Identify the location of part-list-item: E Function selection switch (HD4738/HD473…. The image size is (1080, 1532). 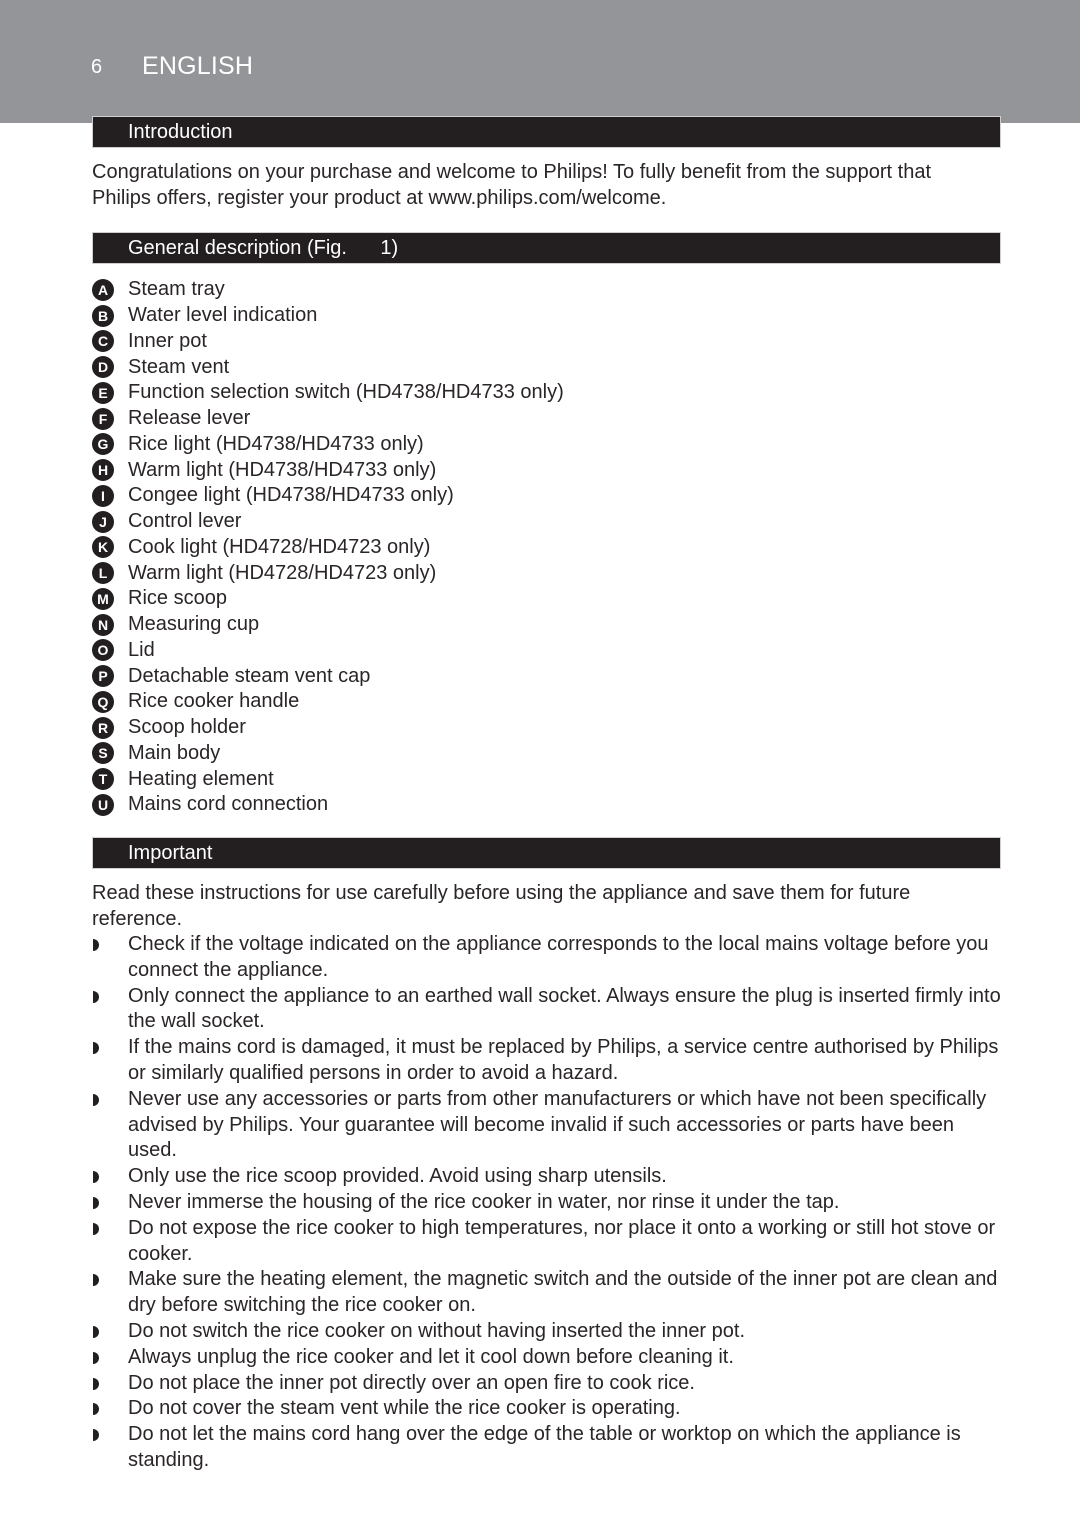
(328, 393).